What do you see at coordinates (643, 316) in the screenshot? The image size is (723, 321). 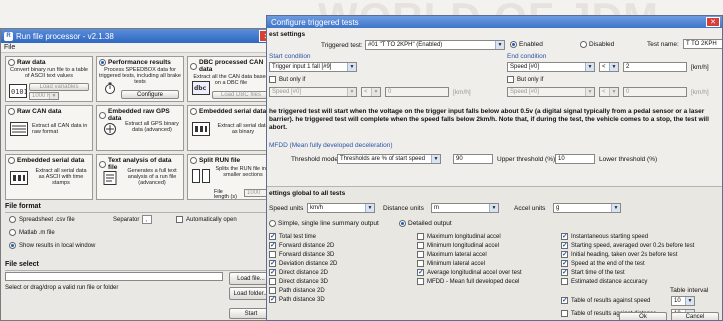 I see `ok-button: Ok` at bounding box center [643, 316].